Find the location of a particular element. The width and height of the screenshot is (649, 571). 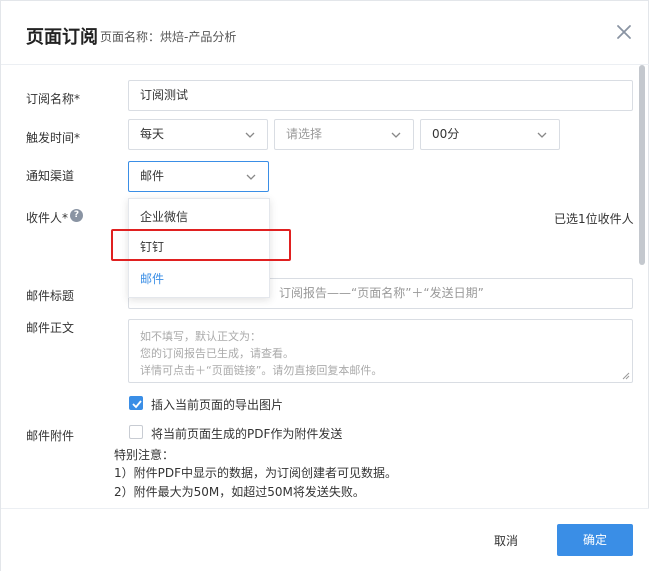

resize-grip-icon is located at coordinates (626, 376).